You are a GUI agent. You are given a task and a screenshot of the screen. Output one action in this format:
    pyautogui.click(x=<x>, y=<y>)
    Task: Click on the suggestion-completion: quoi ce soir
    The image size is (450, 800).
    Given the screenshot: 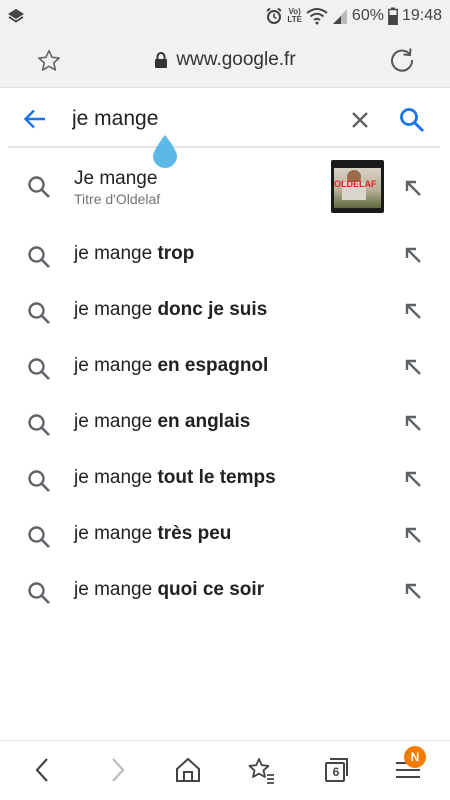 What is the action you would take?
    pyautogui.click(x=211, y=589)
    